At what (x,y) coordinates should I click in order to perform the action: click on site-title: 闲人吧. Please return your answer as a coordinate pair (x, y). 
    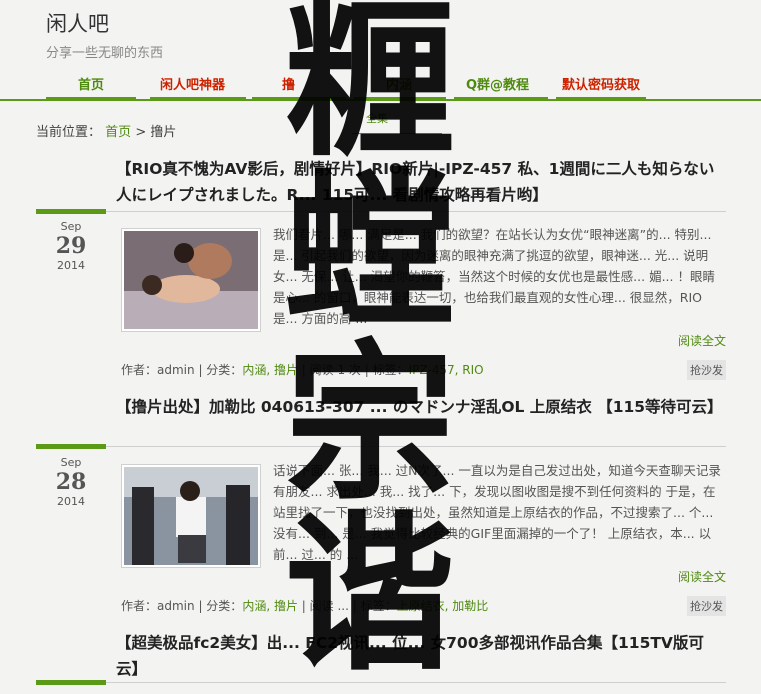
    Looking at the image, I should click on (77, 23).